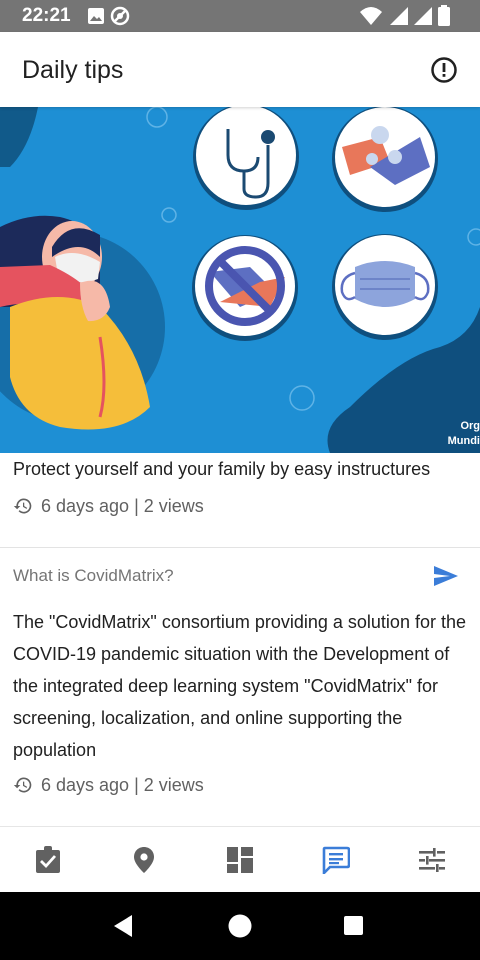  I want to click on banner-brand-text: Org Mundi, so click(460, 434).